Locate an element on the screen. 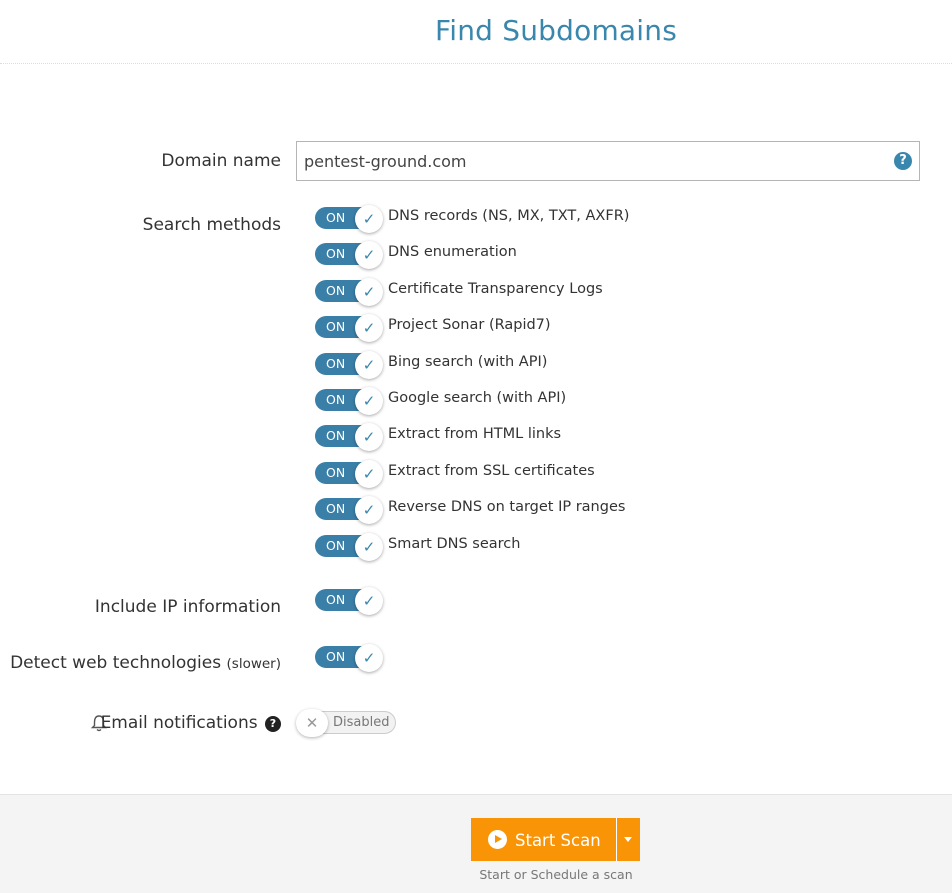 The height and width of the screenshot is (893, 952). detect-web-toggle: ON ✓ is located at coordinates (349, 658).